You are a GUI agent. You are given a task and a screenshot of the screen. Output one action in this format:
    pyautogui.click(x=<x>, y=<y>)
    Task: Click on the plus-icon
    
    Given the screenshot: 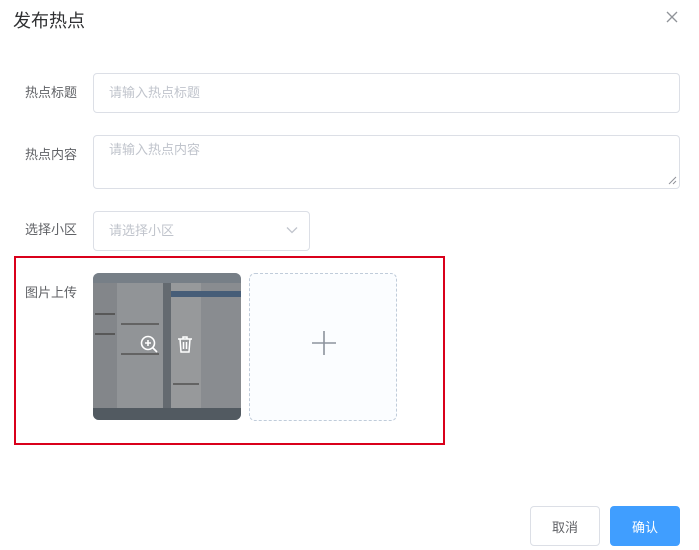 What is the action you would take?
    pyautogui.click(x=324, y=343)
    